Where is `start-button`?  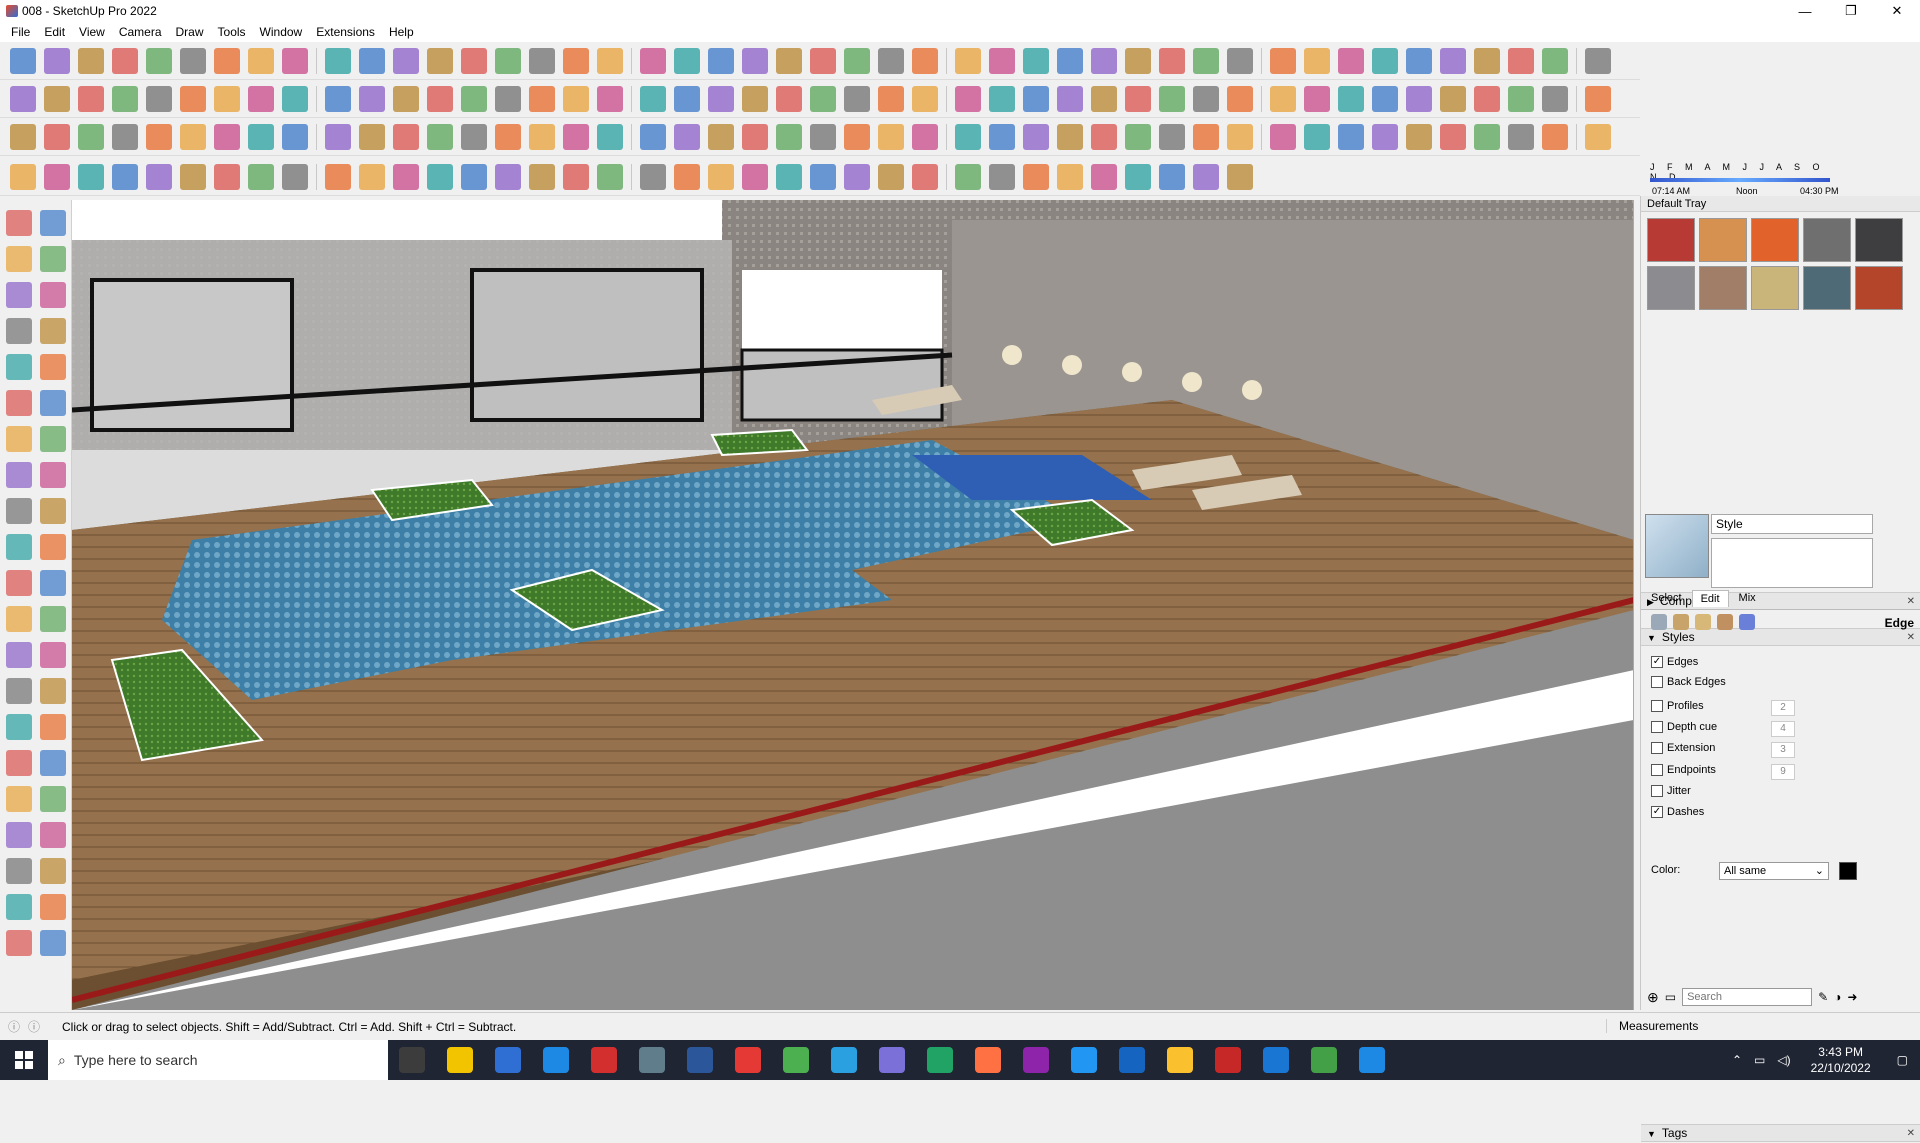
start-button is located at coordinates (24, 1060).